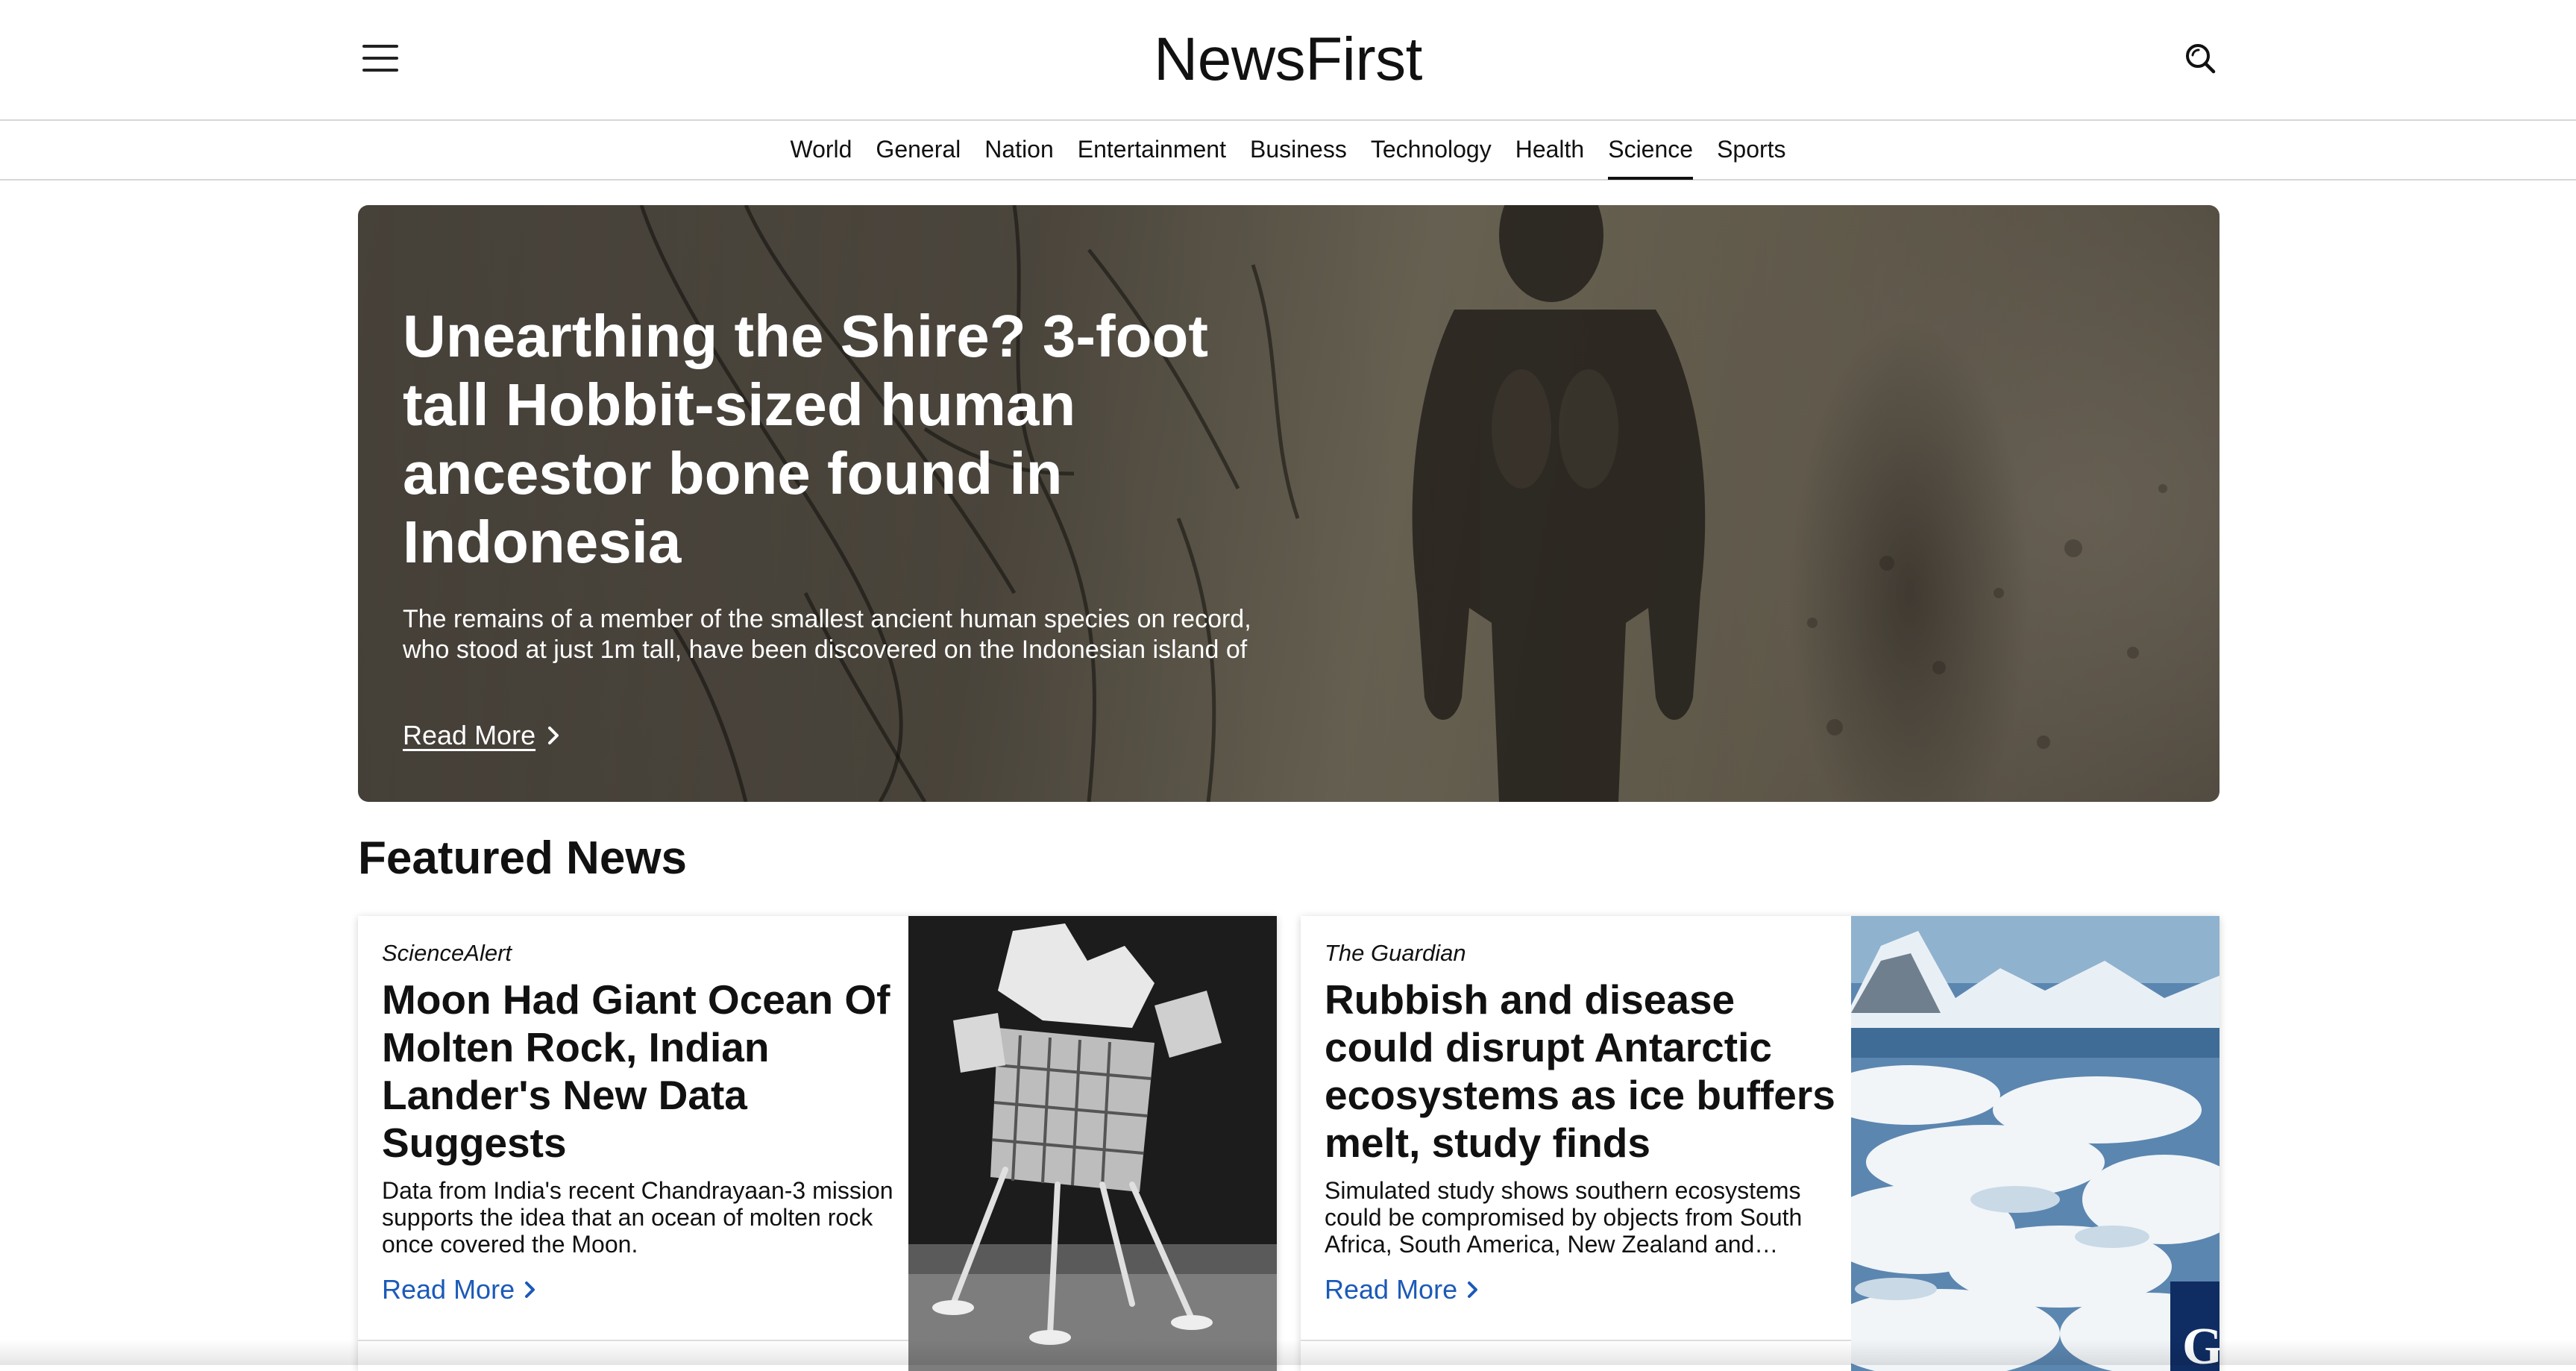  What do you see at coordinates (2200, 58) in the screenshot?
I see `search-icon` at bounding box center [2200, 58].